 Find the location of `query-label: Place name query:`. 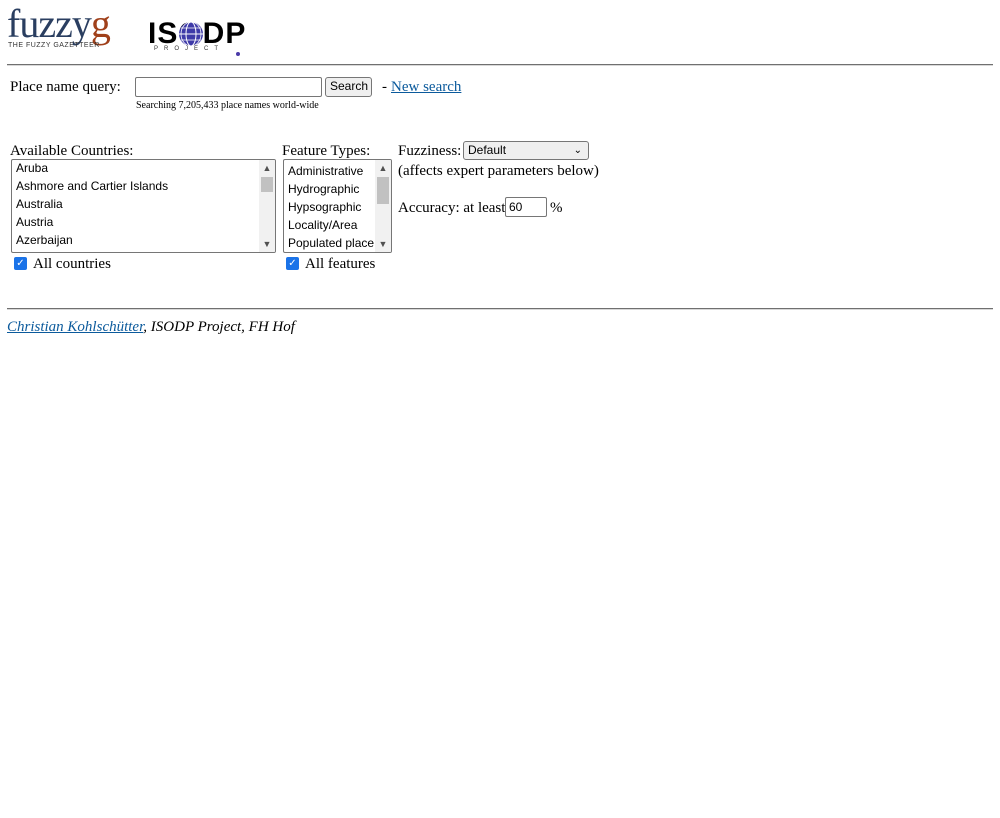

query-label: Place name query: is located at coordinates (65, 87).